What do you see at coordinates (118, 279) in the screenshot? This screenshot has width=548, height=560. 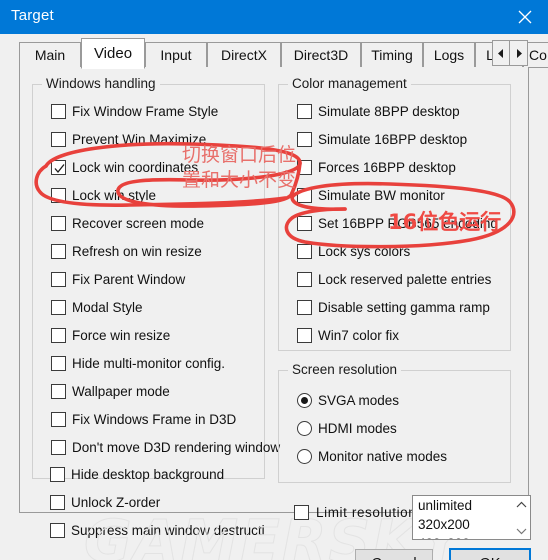 I see `checkbox-fix-parent-window: Fix Parent Window` at bounding box center [118, 279].